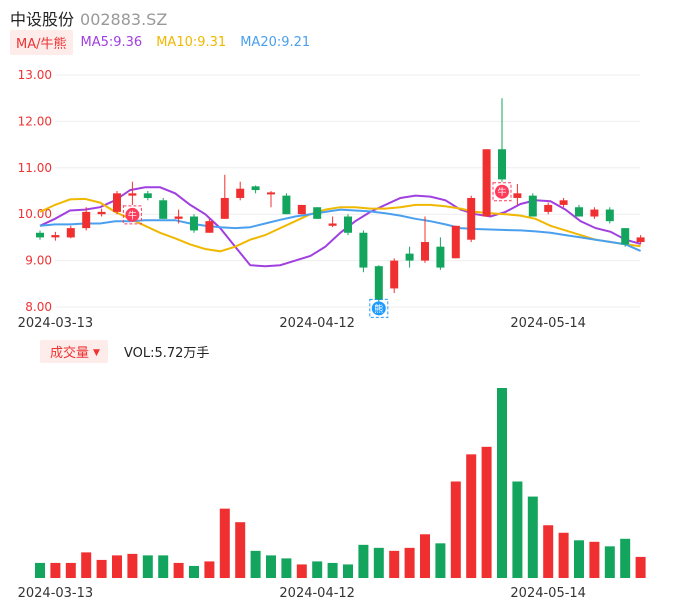  I want to click on y-tick-label: 13.00, so click(35, 75).